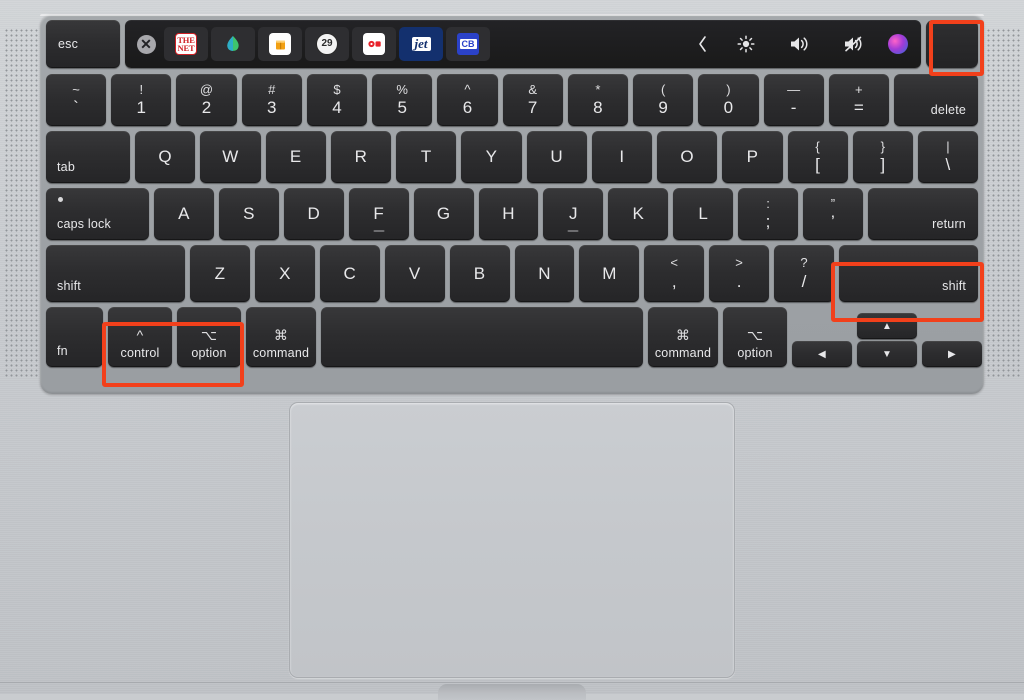 This screenshot has height=700, width=1024. I want to click on touchbar-app-cup, so click(280, 44).